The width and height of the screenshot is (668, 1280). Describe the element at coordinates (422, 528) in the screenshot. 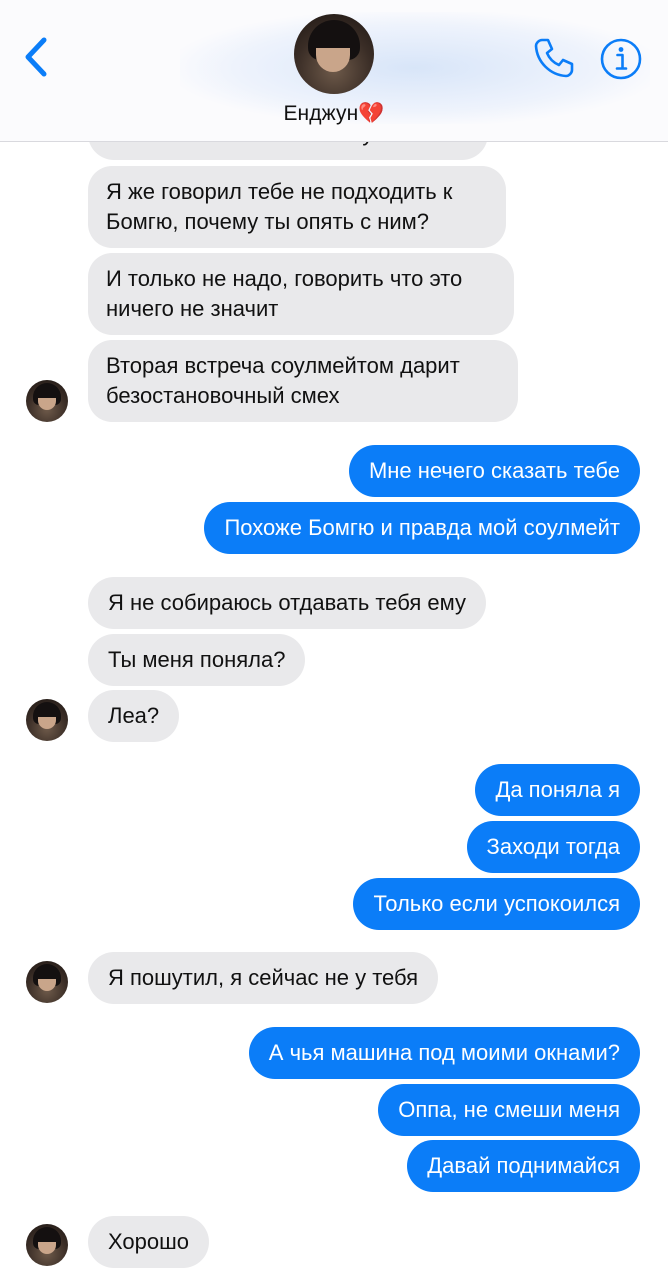

I see `outgoing-message: Похоже Бомгю и правда мой соулмейт` at that location.